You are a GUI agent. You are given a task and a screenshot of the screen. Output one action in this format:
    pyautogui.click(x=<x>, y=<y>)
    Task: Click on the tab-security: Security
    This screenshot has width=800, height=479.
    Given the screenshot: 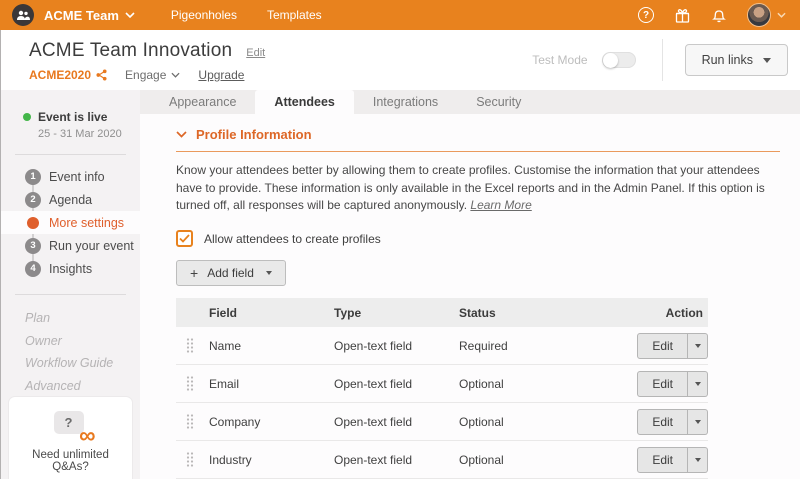 What is the action you would take?
    pyautogui.click(x=498, y=102)
    